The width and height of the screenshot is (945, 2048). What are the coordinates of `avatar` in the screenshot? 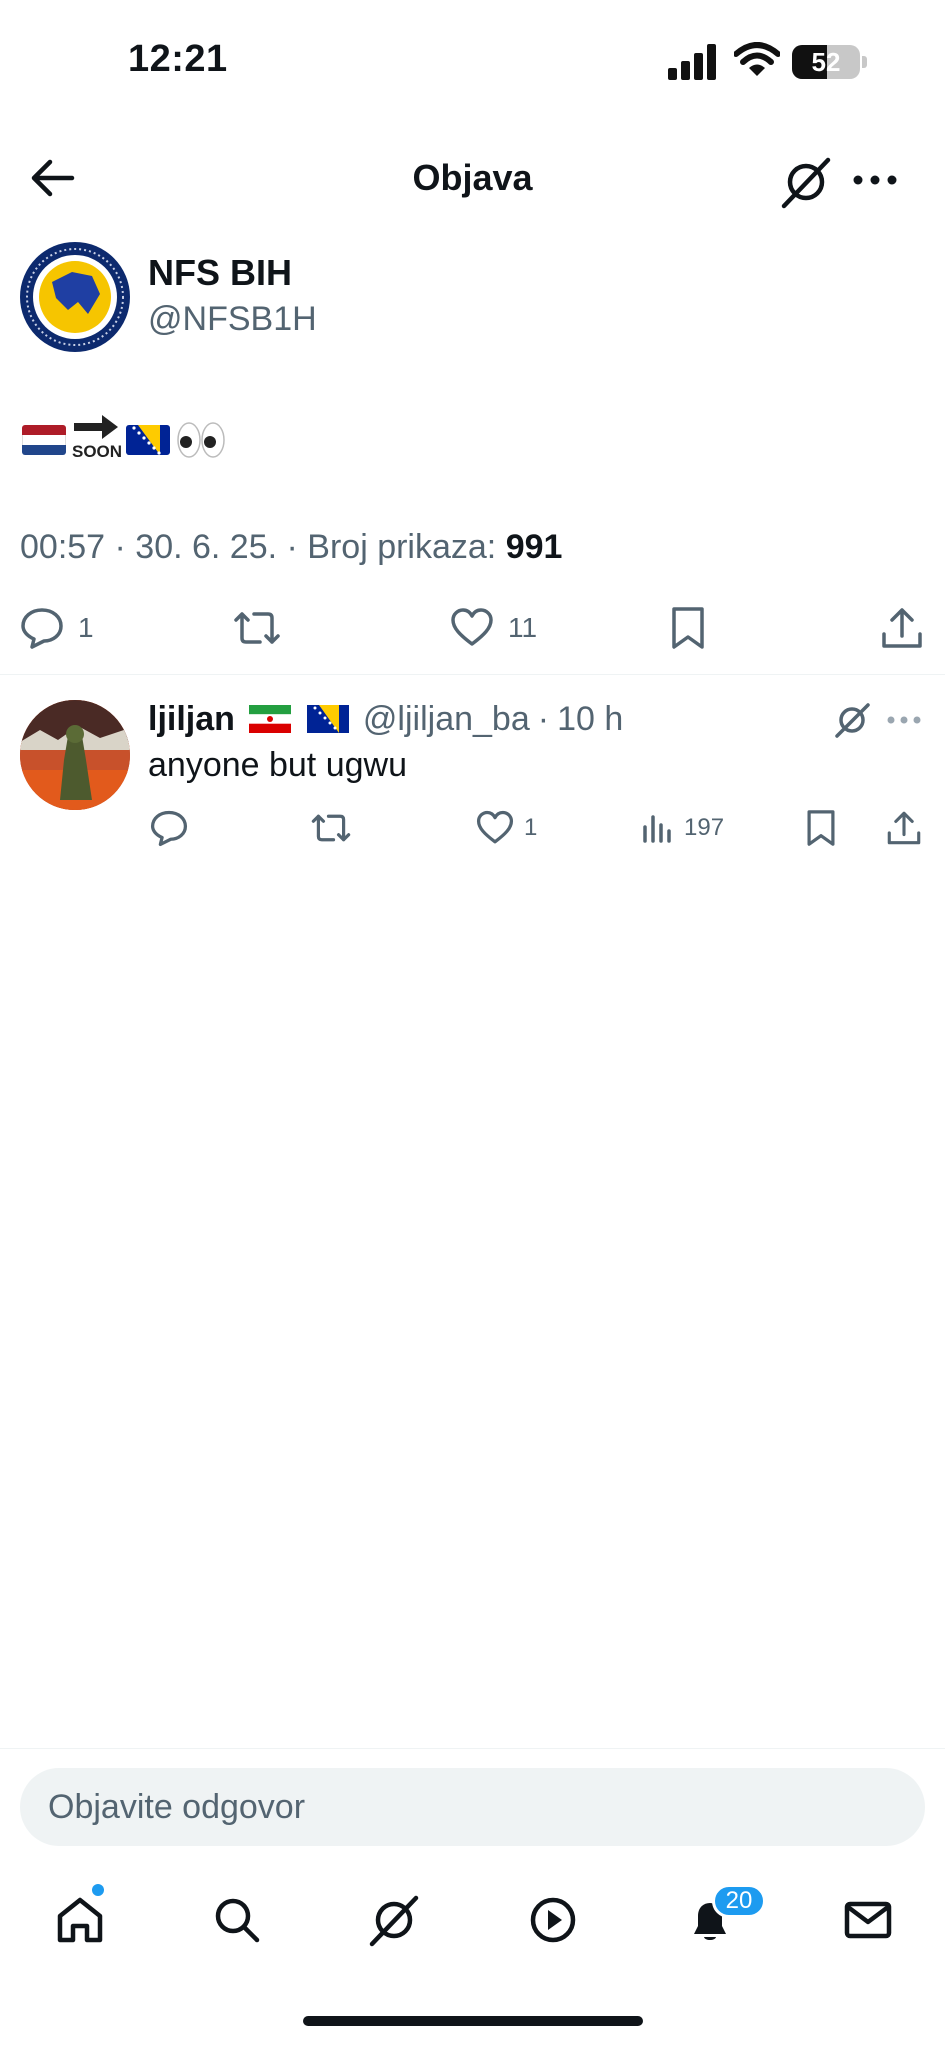 It's located at (75, 297).